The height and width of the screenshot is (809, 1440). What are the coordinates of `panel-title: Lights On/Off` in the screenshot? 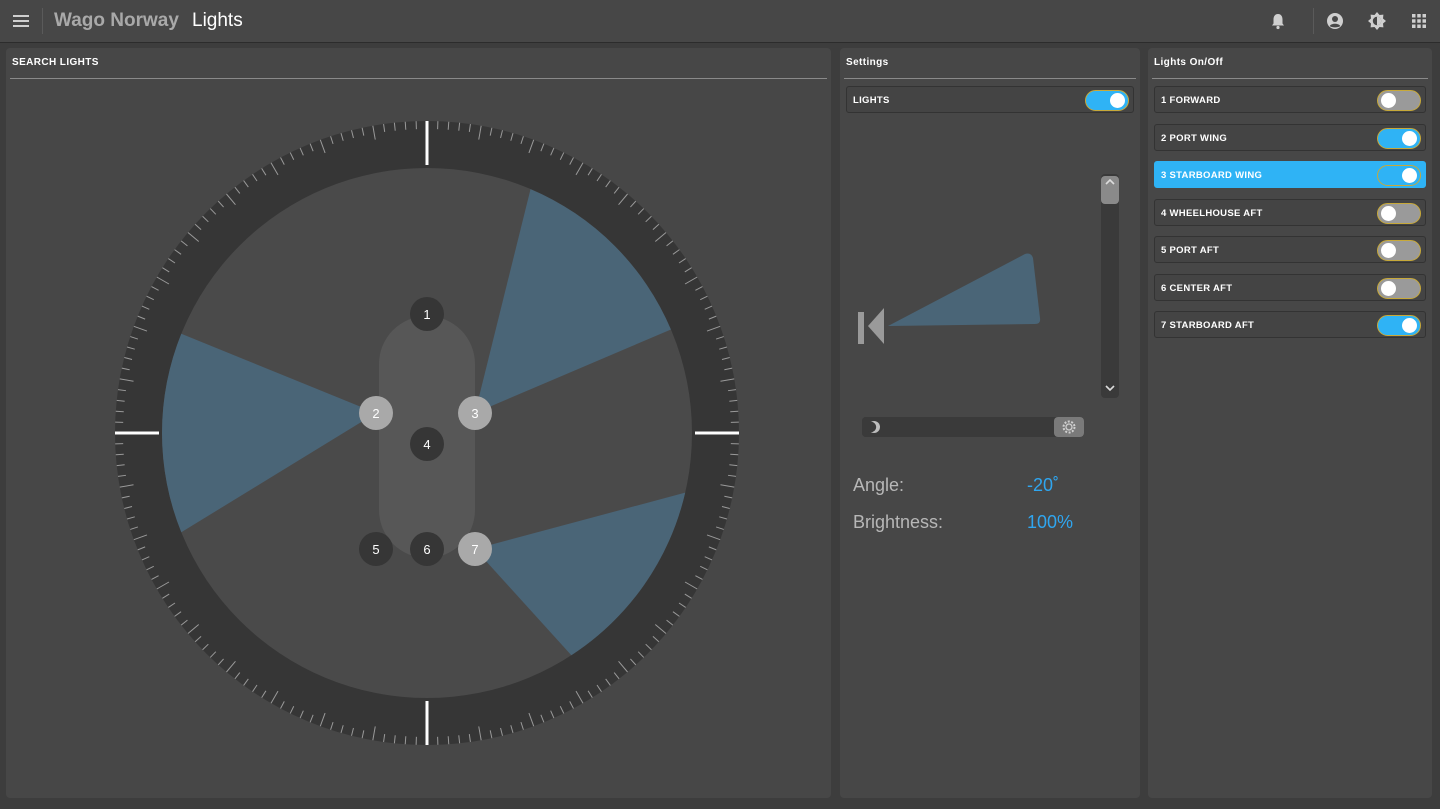 It's located at (1189, 62).